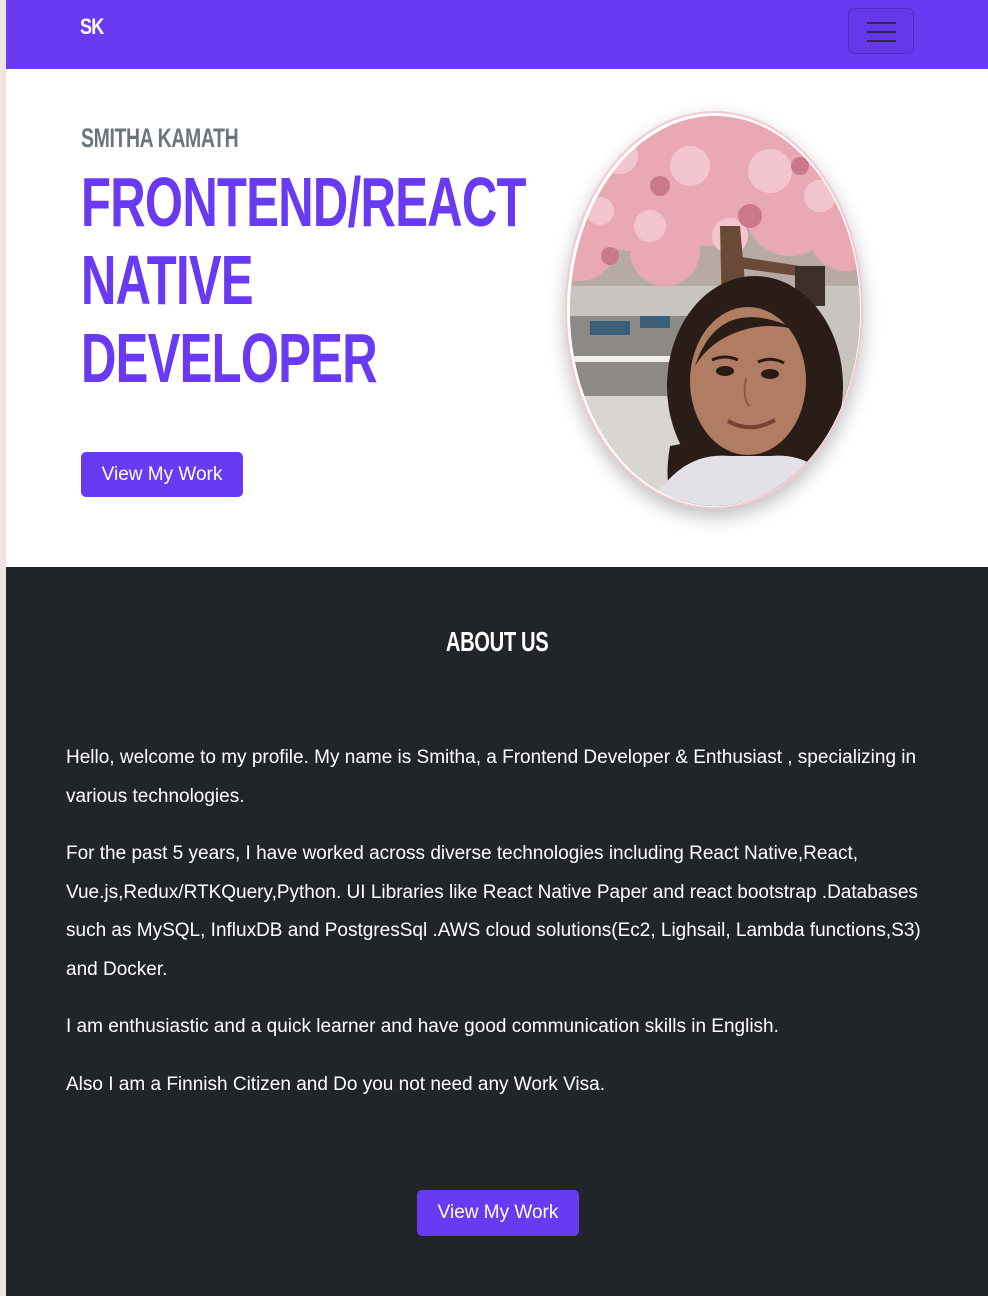  I want to click on about-title-text: ABOUT US, so click(497, 641).